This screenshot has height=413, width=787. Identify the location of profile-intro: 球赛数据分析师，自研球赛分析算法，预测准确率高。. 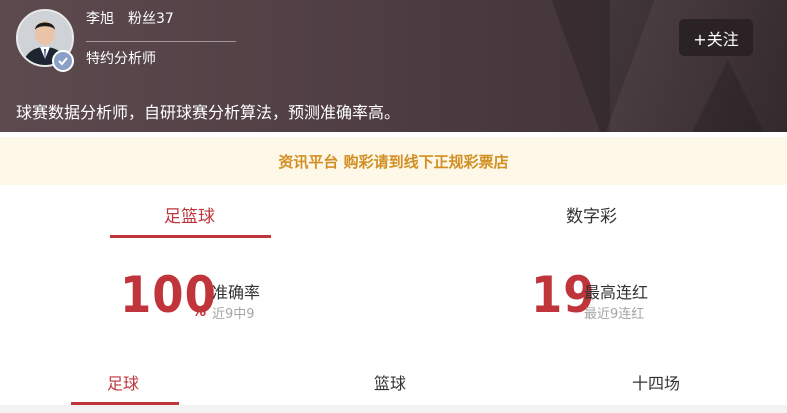
(208, 112).